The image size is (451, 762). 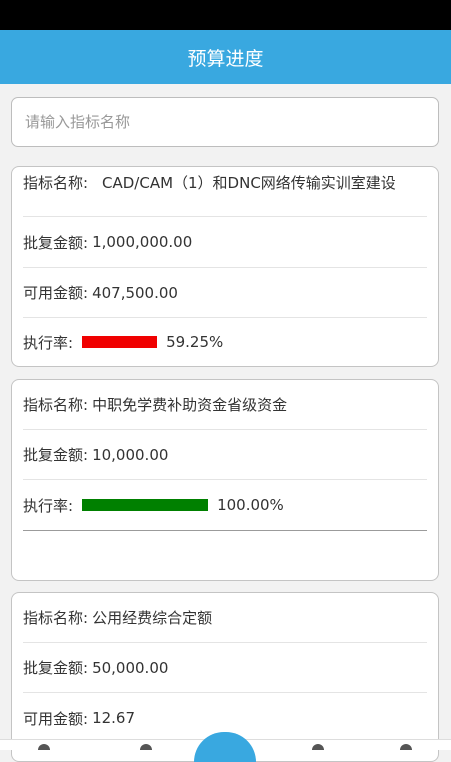 I want to click on available-amount-value: 407,500.00, so click(x=135, y=292).